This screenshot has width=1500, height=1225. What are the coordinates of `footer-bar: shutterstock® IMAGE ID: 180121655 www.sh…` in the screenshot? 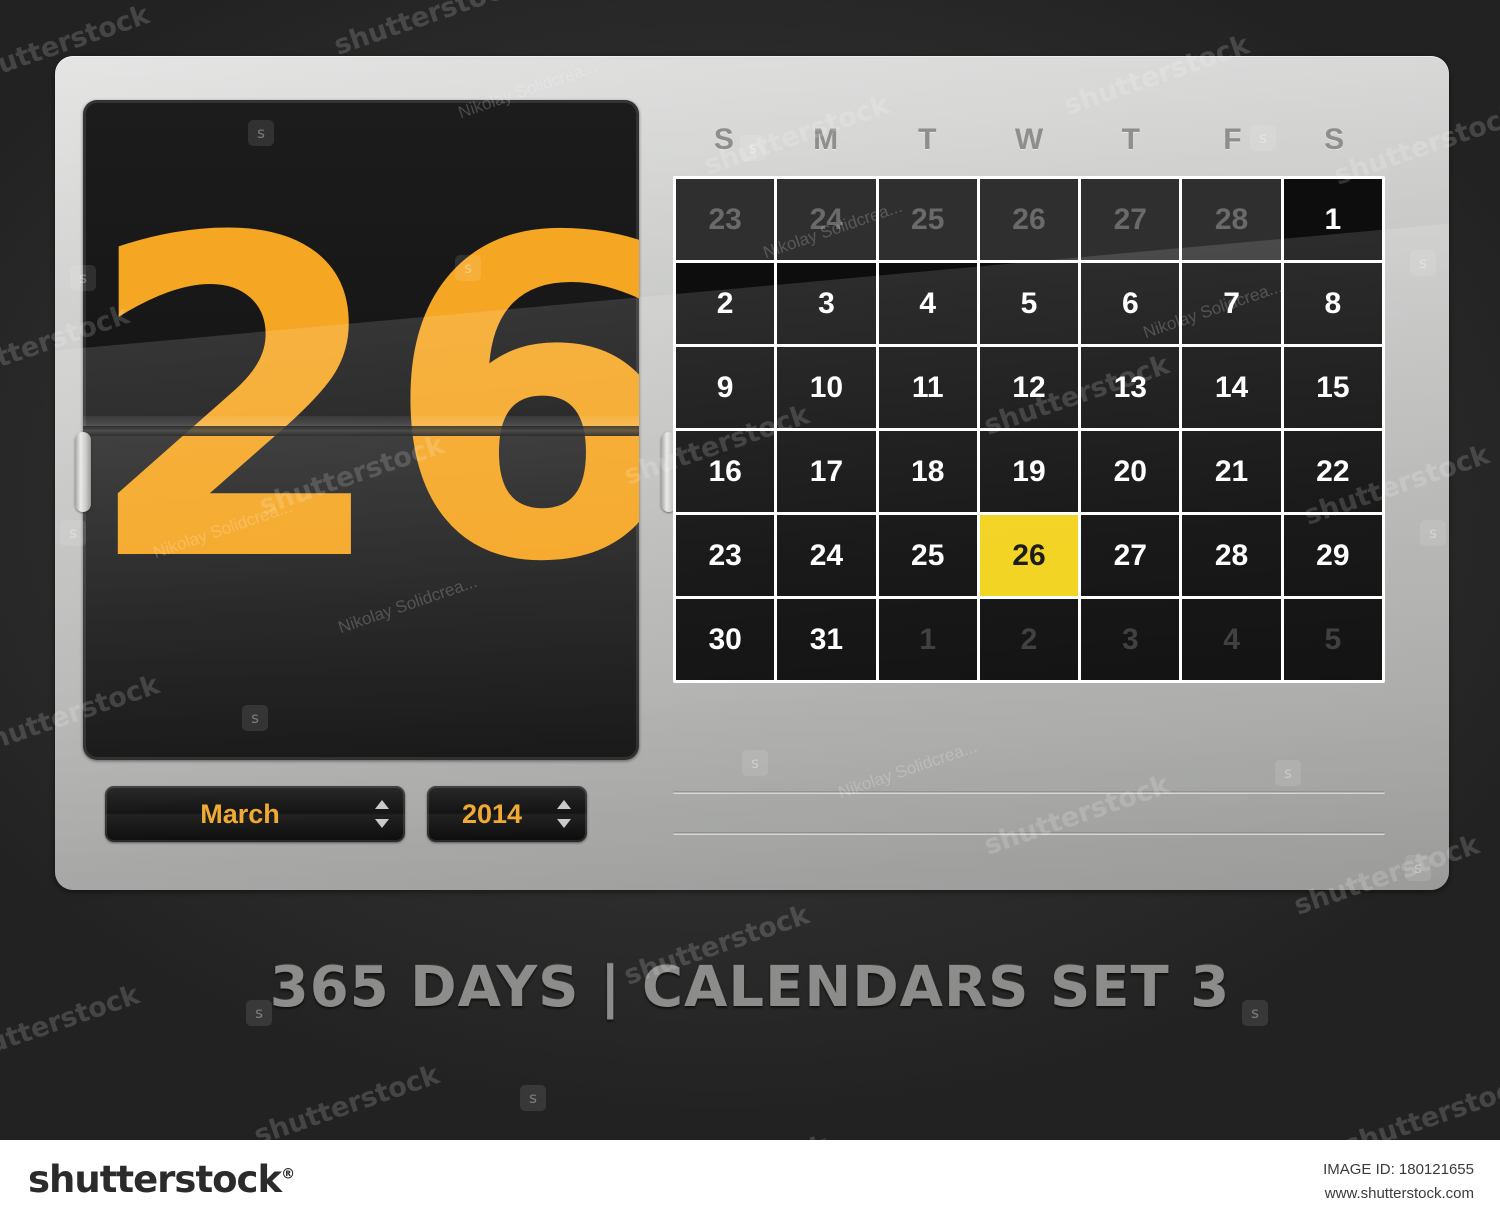 It's located at (750, 1182).